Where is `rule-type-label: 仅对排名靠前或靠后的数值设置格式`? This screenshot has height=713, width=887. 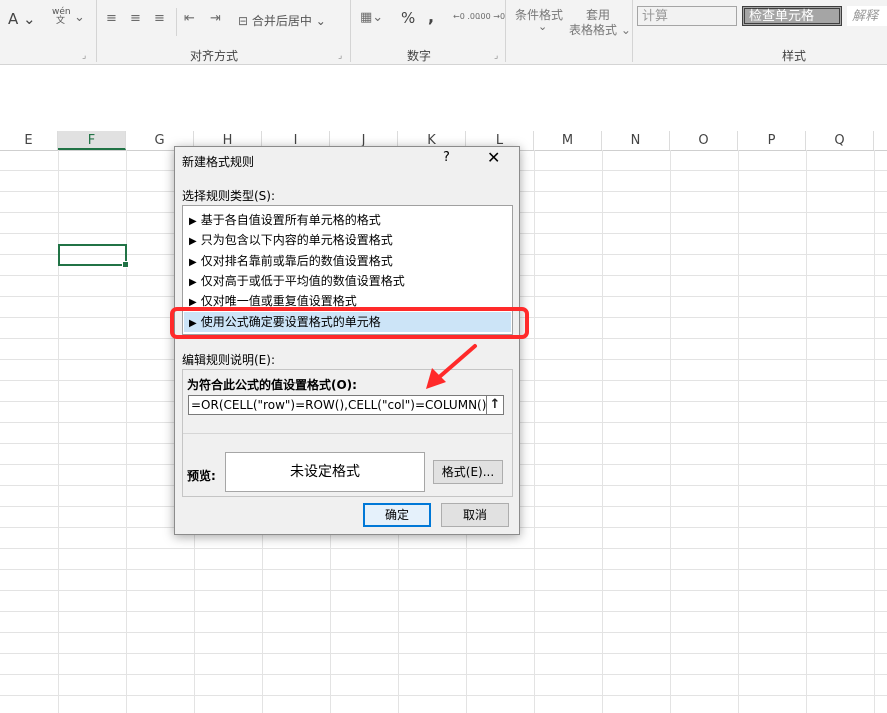
rule-type-label: 仅对排名靠前或靠后的数值设置格式 is located at coordinates (296, 261).